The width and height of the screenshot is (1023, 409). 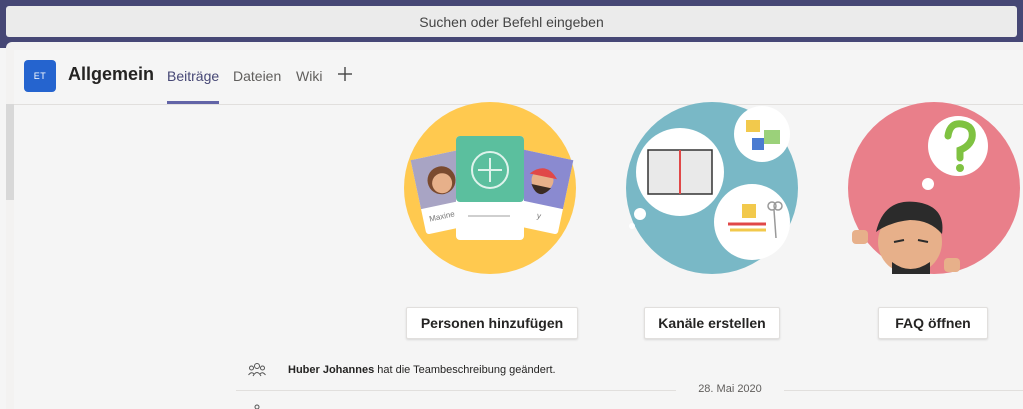 What do you see at coordinates (193, 102) in the screenshot?
I see `active-tab-indicator` at bounding box center [193, 102].